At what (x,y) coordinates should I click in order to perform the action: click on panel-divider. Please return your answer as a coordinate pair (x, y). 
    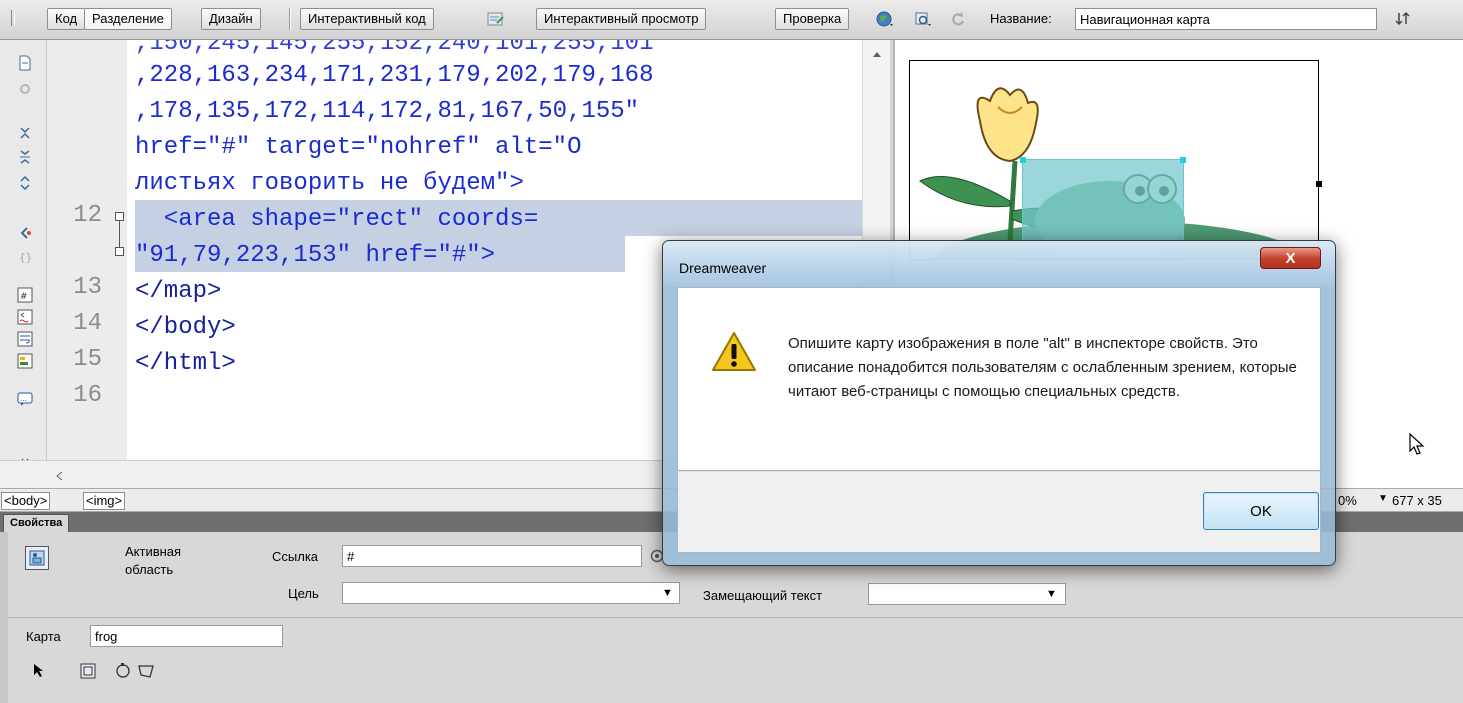
    Looking at the image, I should click on (735, 617).